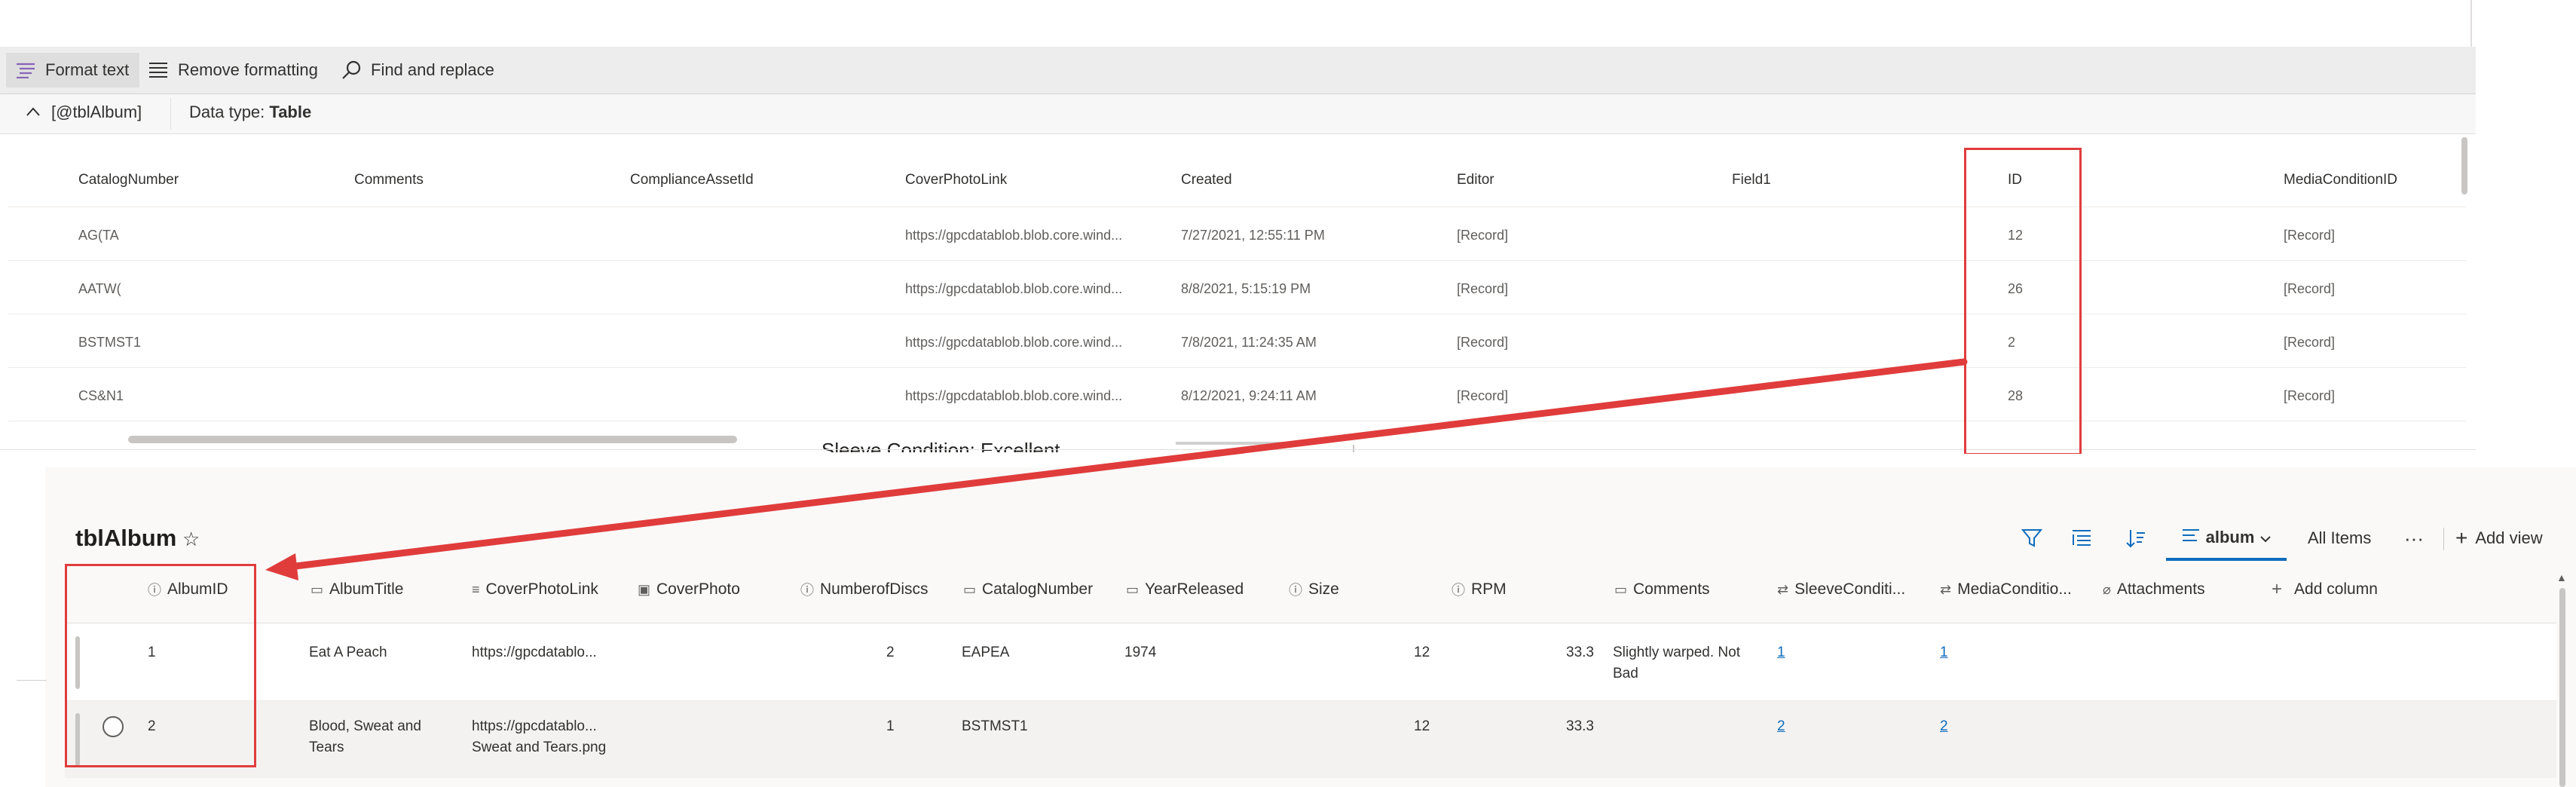 Image resolution: width=2576 pixels, height=787 pixels. I want to click on cell-albumtitle-line2: Tears, so click(326, 747).